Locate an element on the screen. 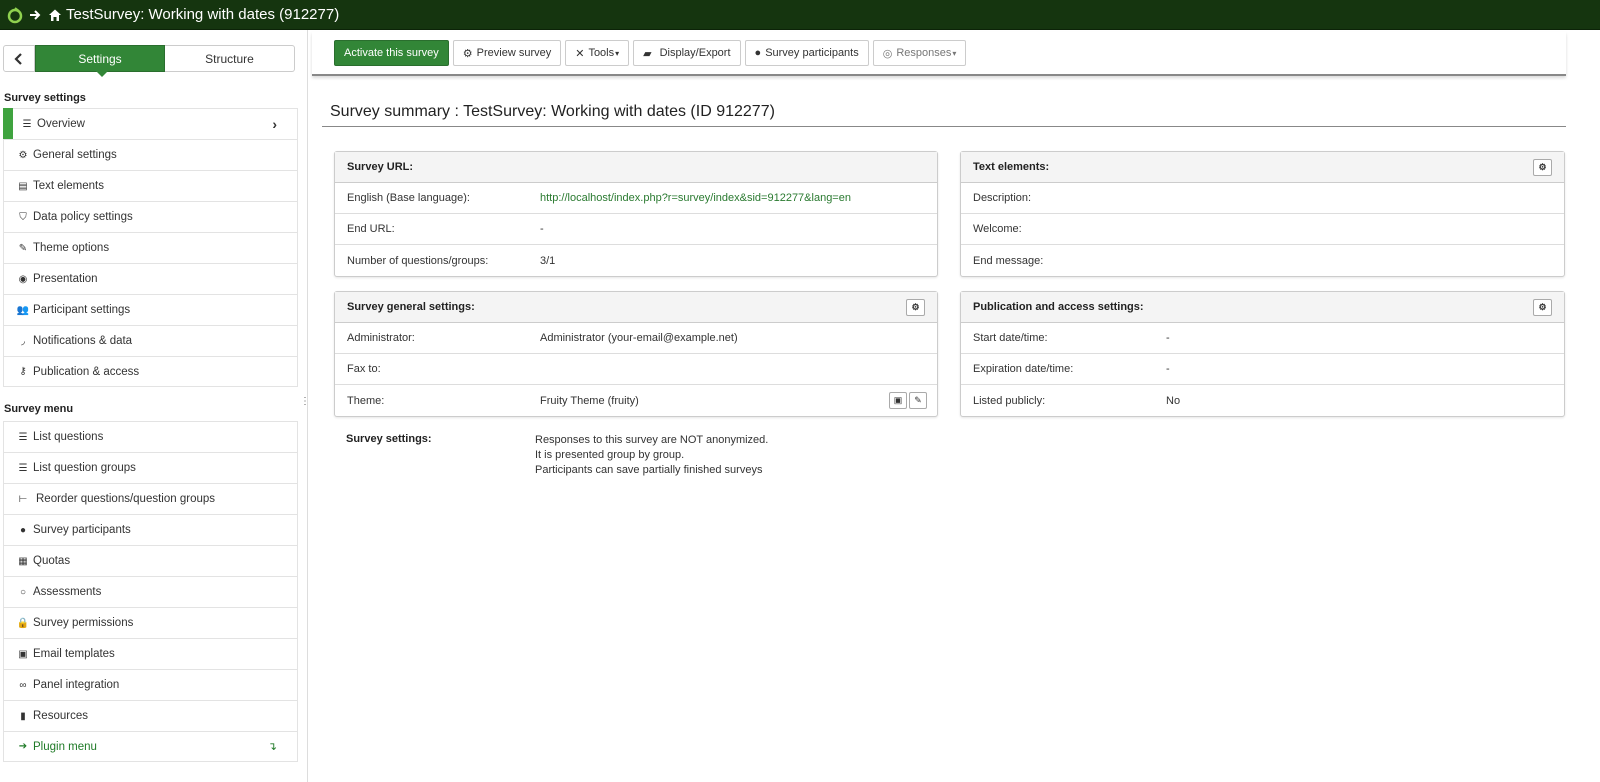 The height and width of the screenshot is (782, 1600). tools-icon: ✕ is located at coordinates (580, 53).